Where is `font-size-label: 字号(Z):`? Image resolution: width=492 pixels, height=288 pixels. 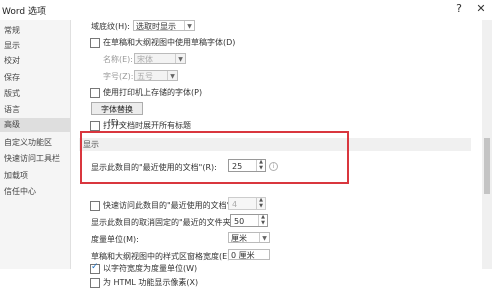
font-size-label: 字号(Z): is located at coordinates (118, 76).